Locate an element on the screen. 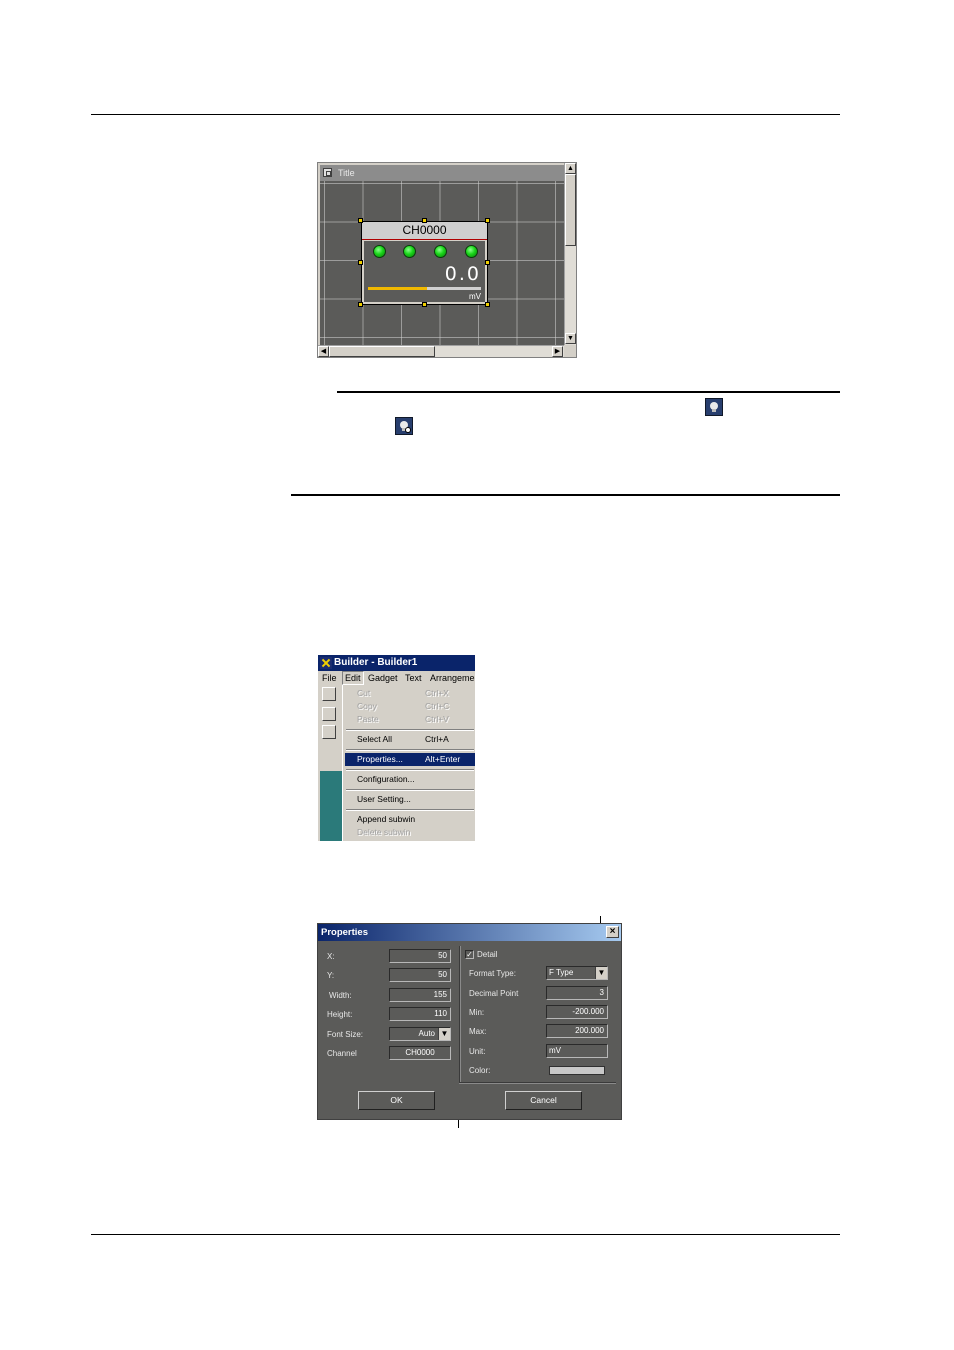 This screenshot has width=954, height=1350. resize-handle-se is located at coordinates (487, 304).